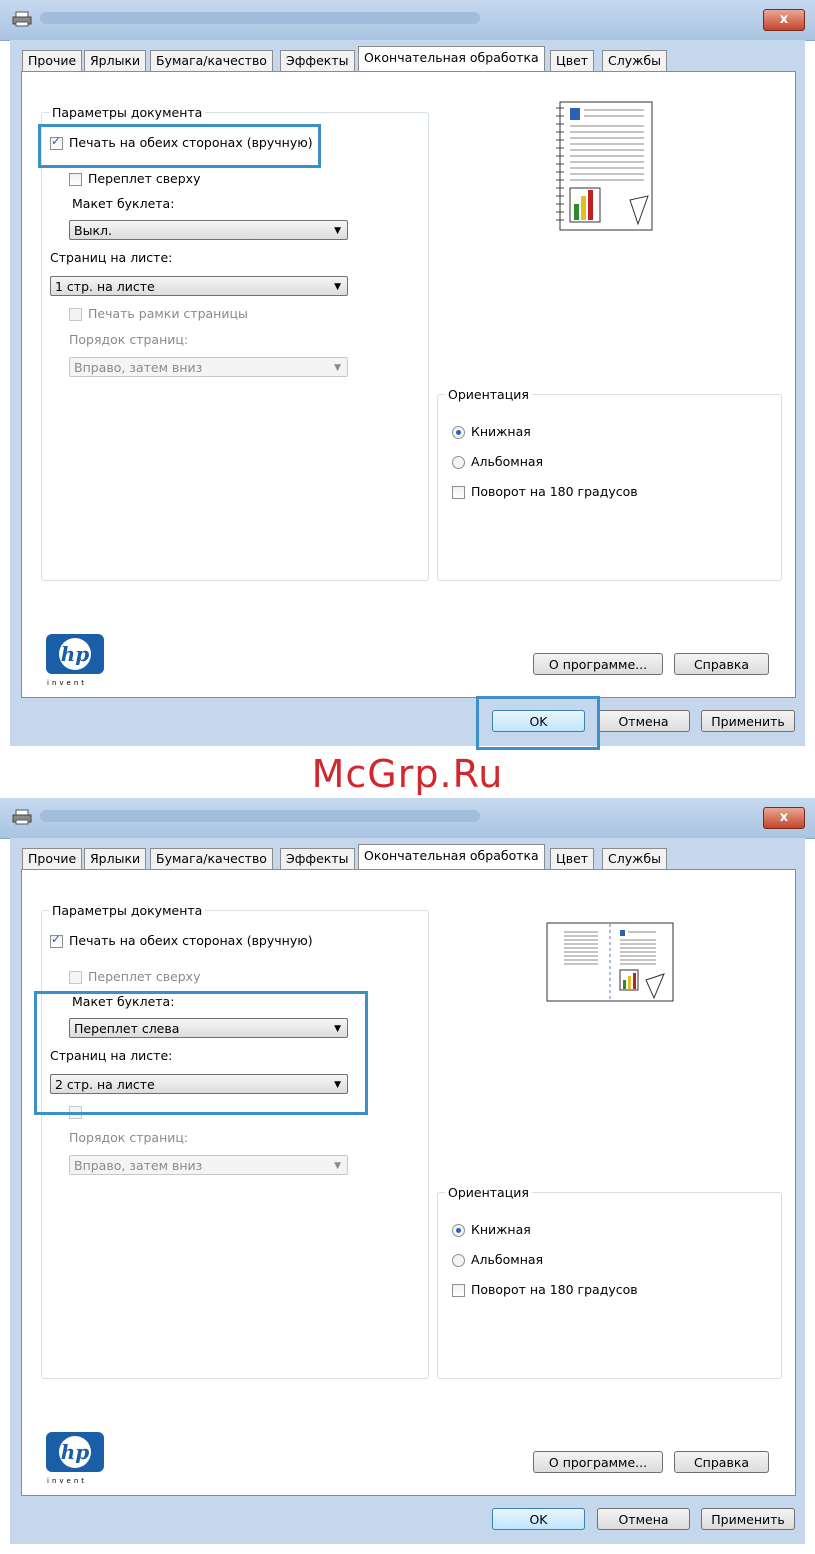 Image resolution: width=815 pixels, height=1554 pixels. Describe the element at coordinates (168, 313) in the screenshot. I see `print-borders-label: Печать рамки страницы` at that location.